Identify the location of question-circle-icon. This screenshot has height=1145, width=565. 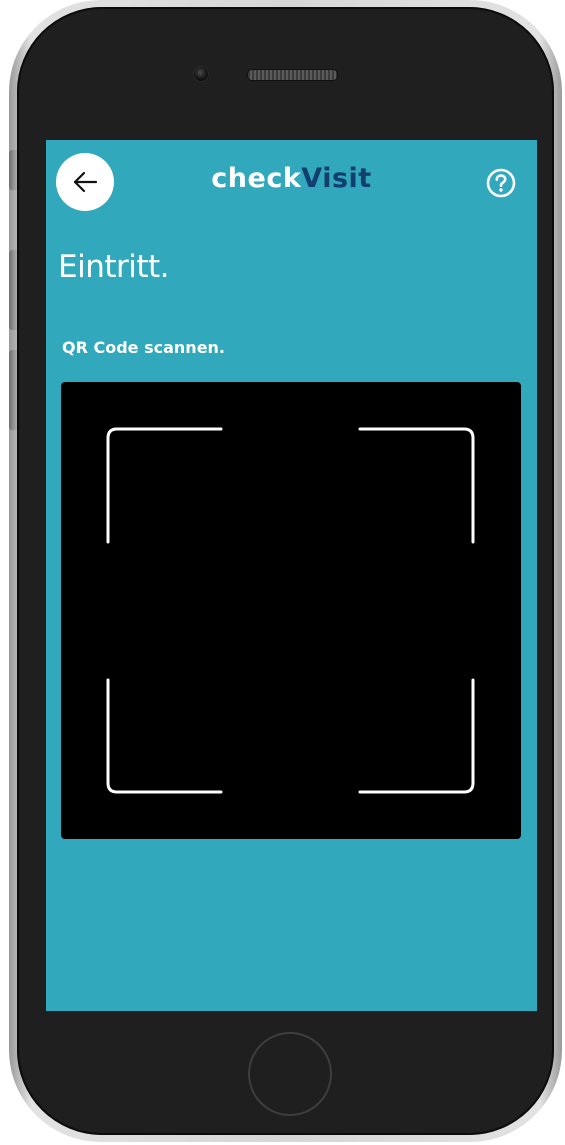
(501, 183).